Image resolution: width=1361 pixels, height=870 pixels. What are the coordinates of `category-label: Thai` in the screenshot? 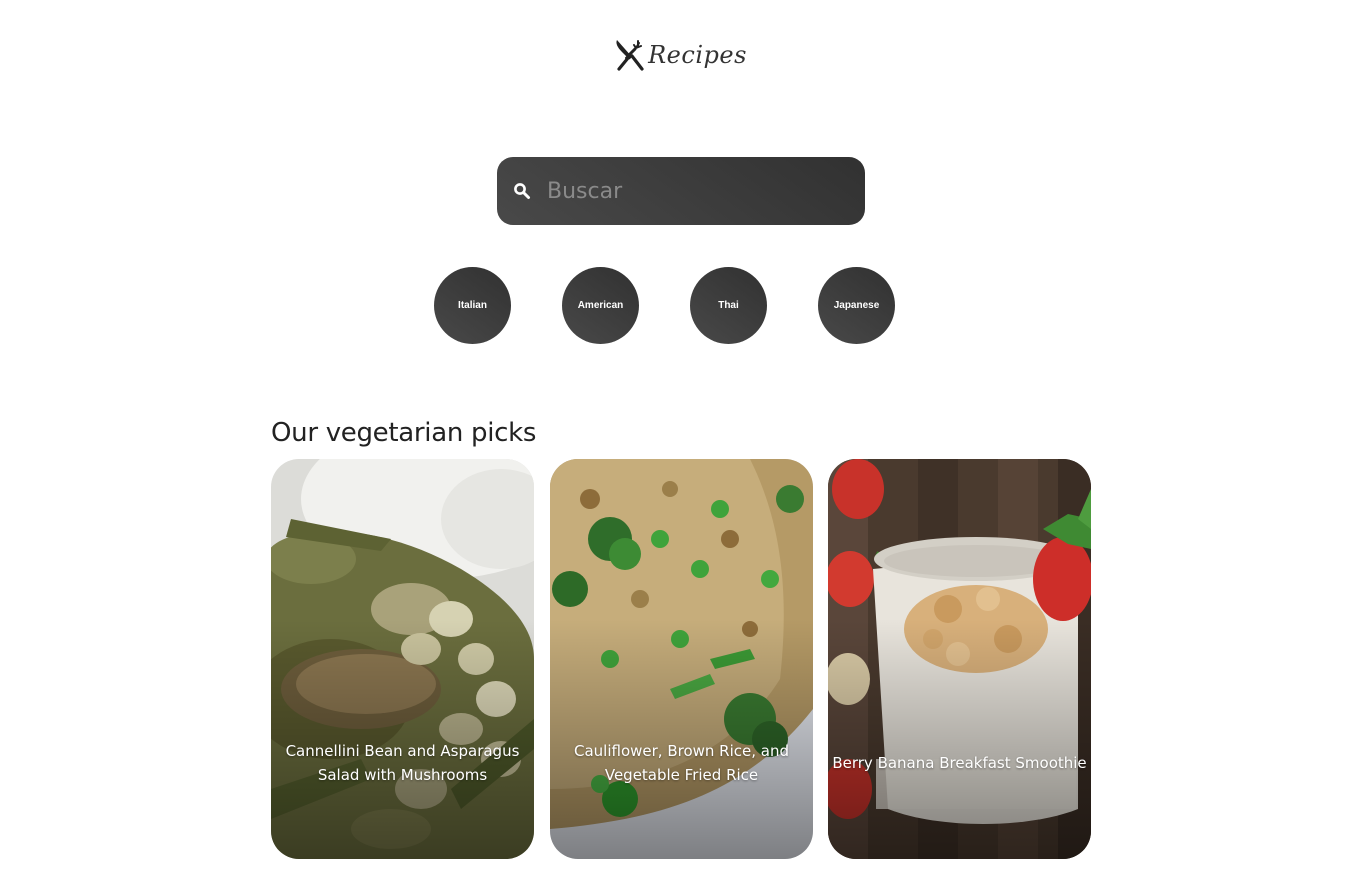 It's located at (728, 305).